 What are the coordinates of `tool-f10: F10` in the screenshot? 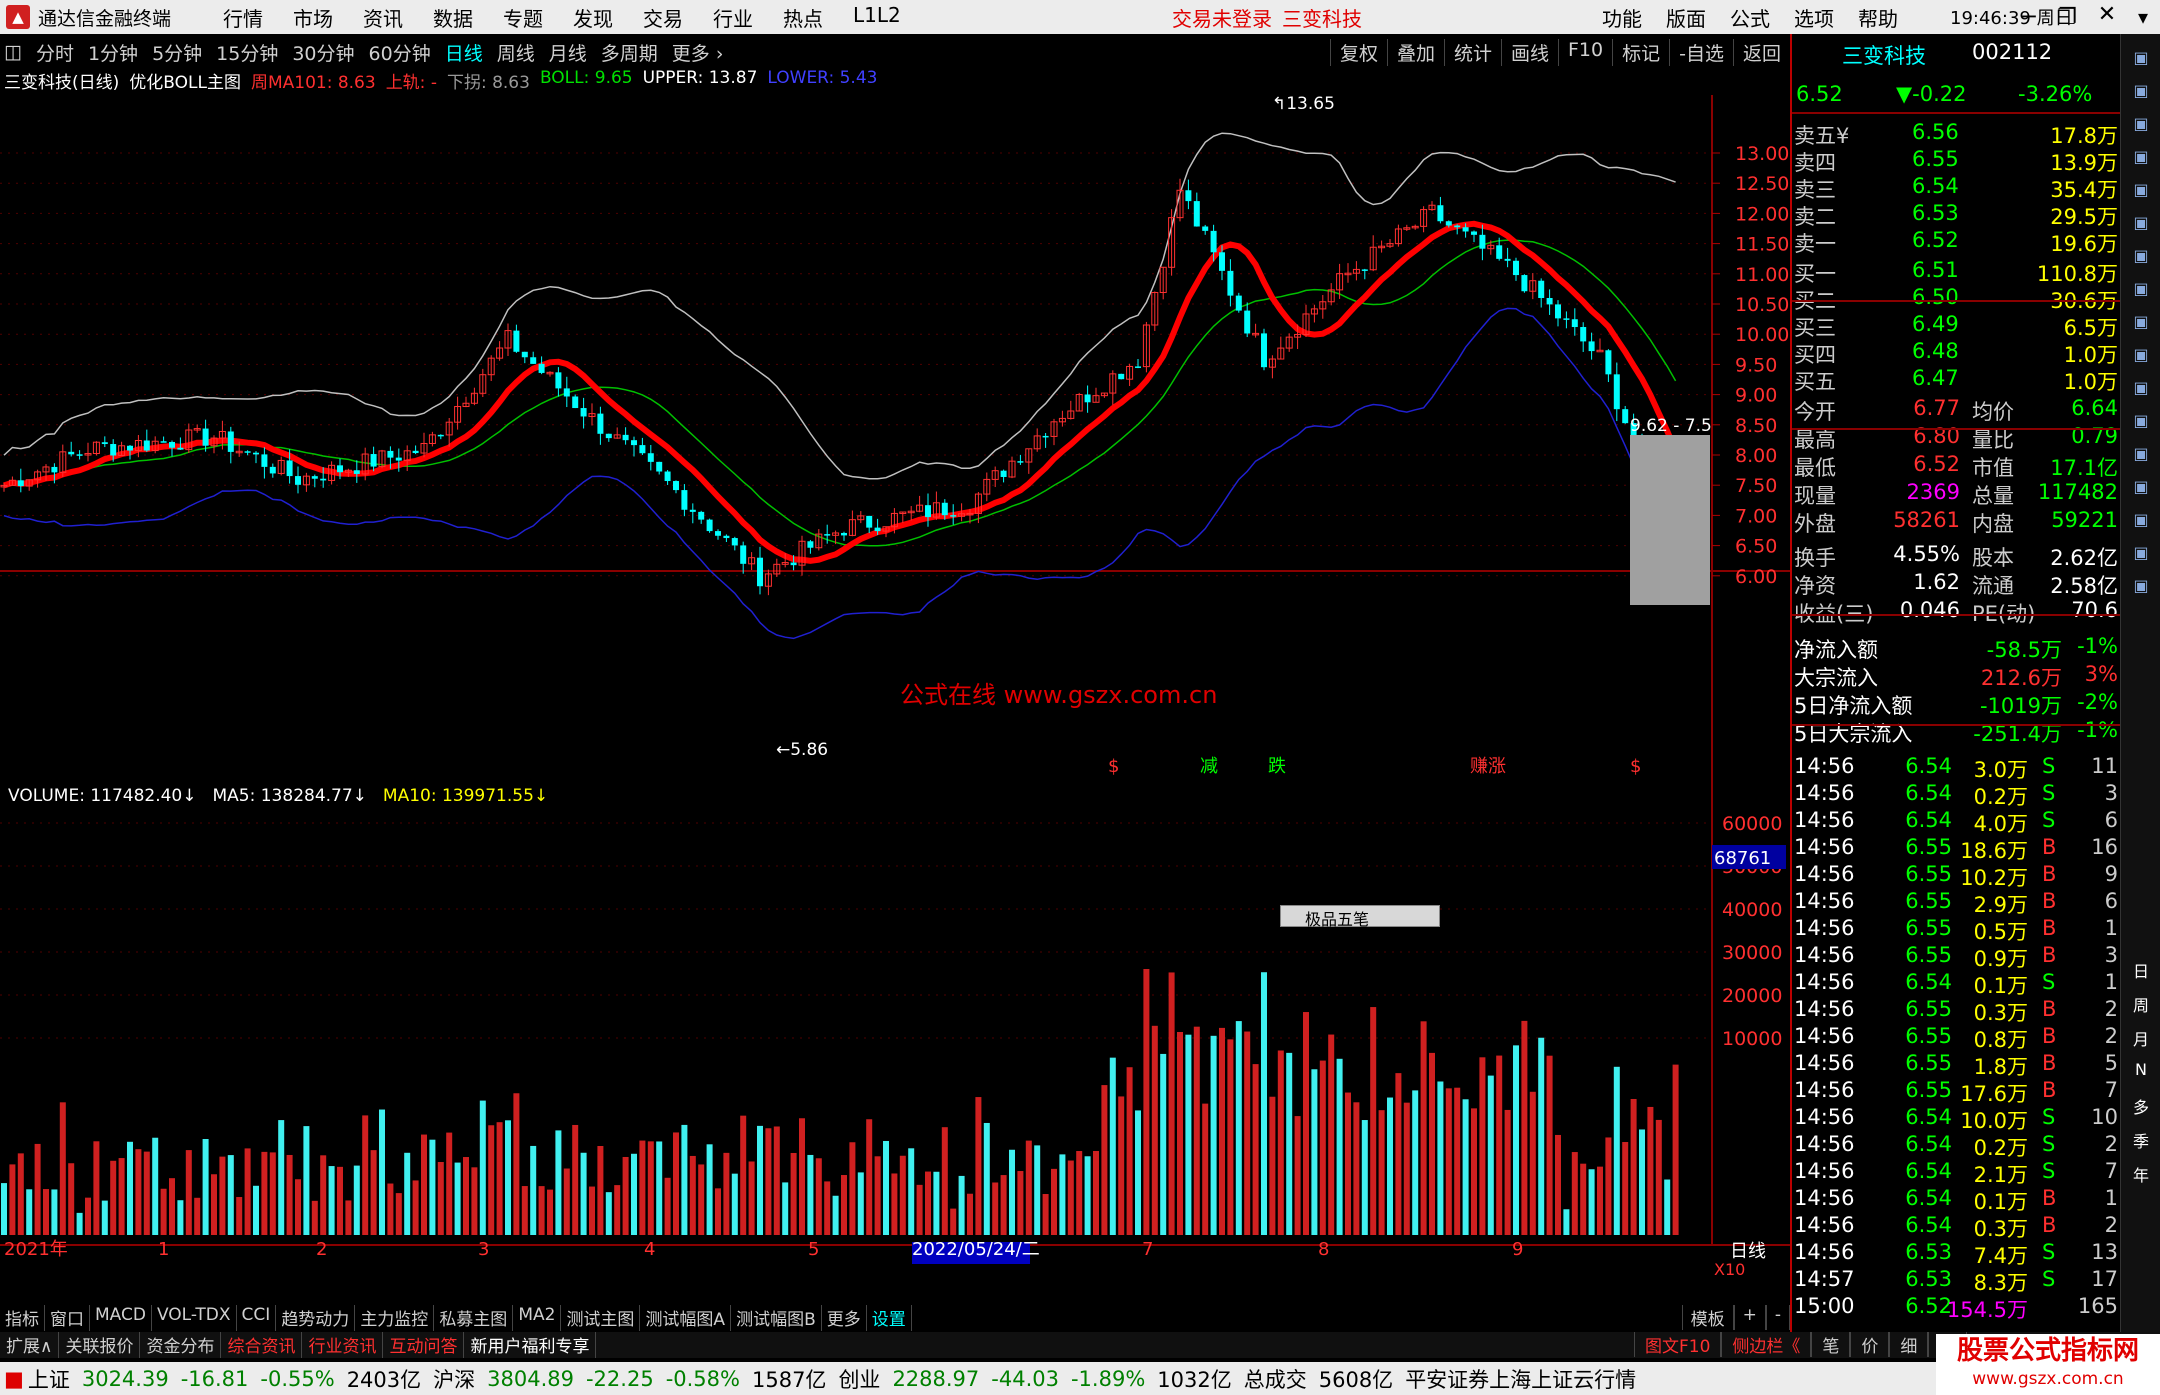 It's located at (1585, 52).